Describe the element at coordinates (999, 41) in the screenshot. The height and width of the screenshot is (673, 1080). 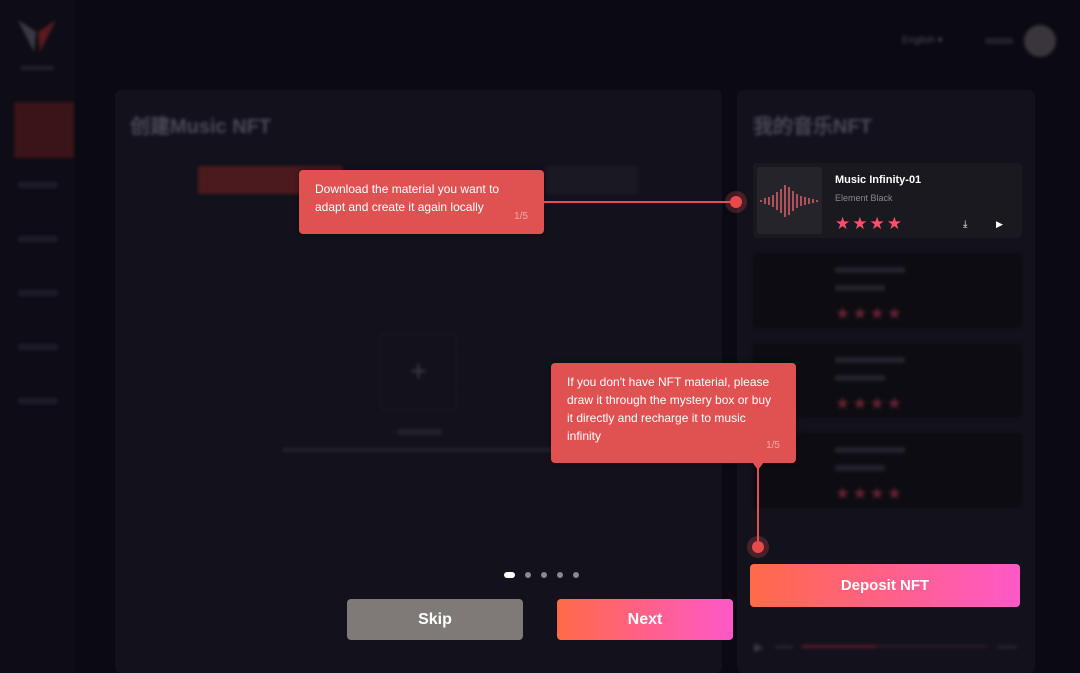
I see `username` at that location.